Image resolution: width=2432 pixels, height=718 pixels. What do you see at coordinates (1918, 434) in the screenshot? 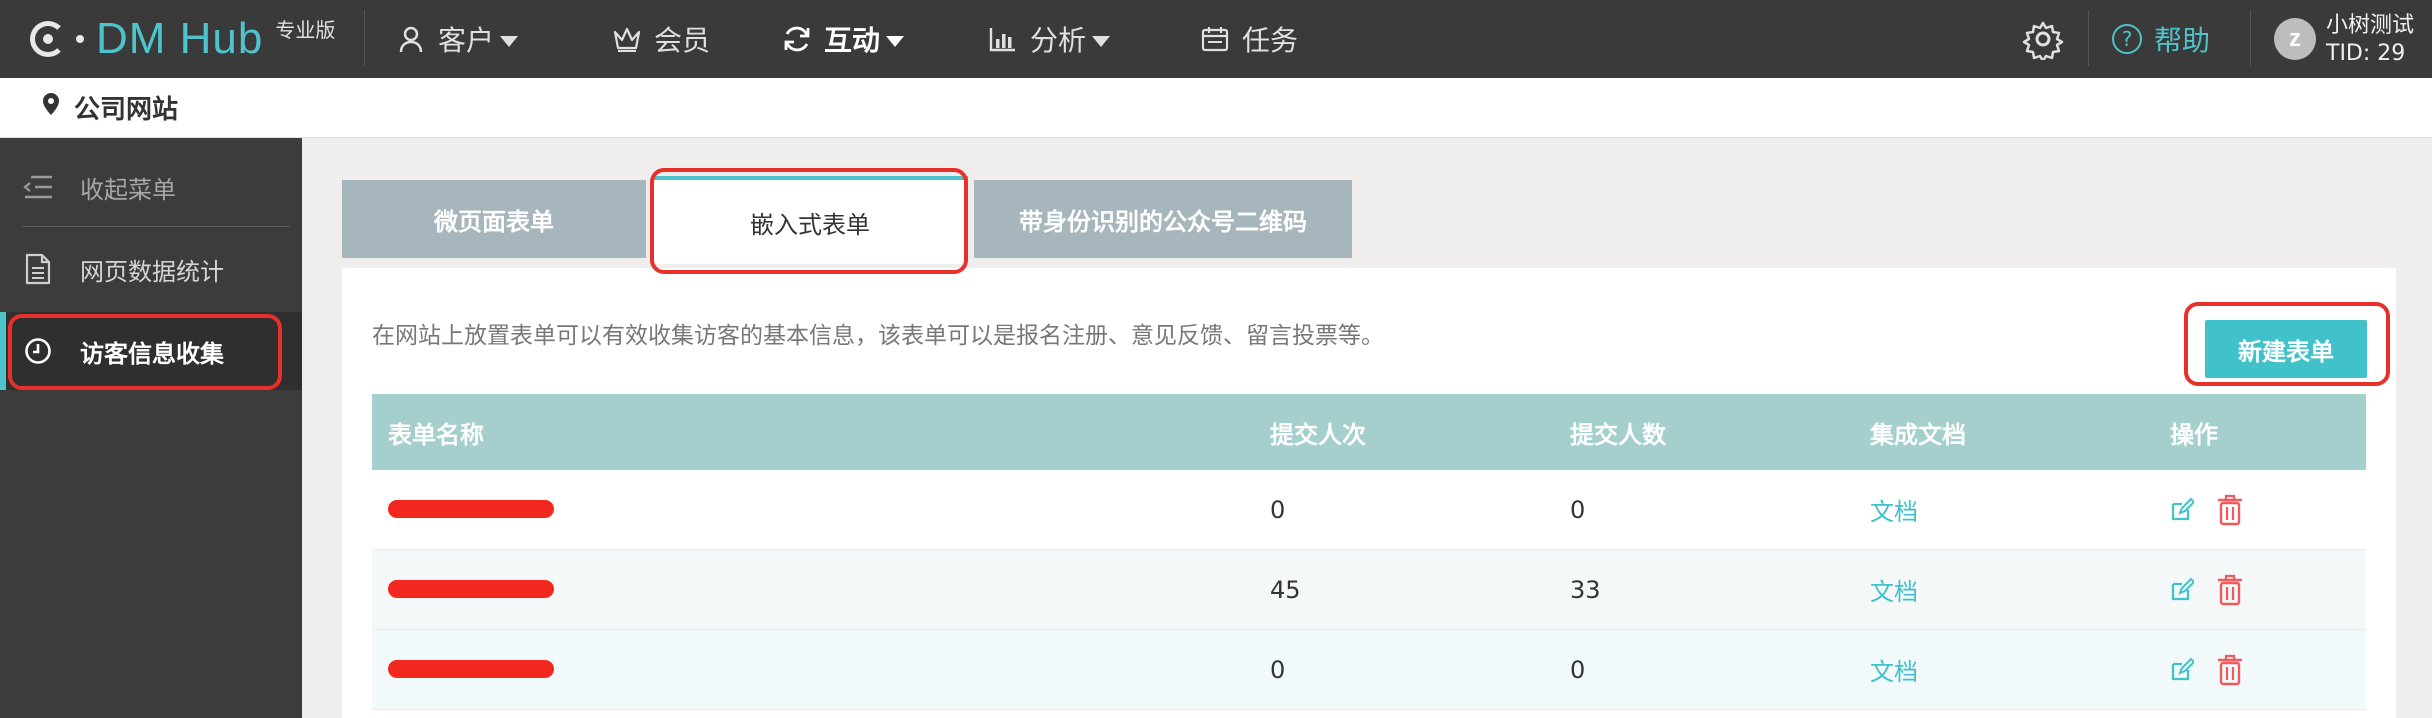
I see `column-header: 集成文档` at bounding box center [1918, 434].